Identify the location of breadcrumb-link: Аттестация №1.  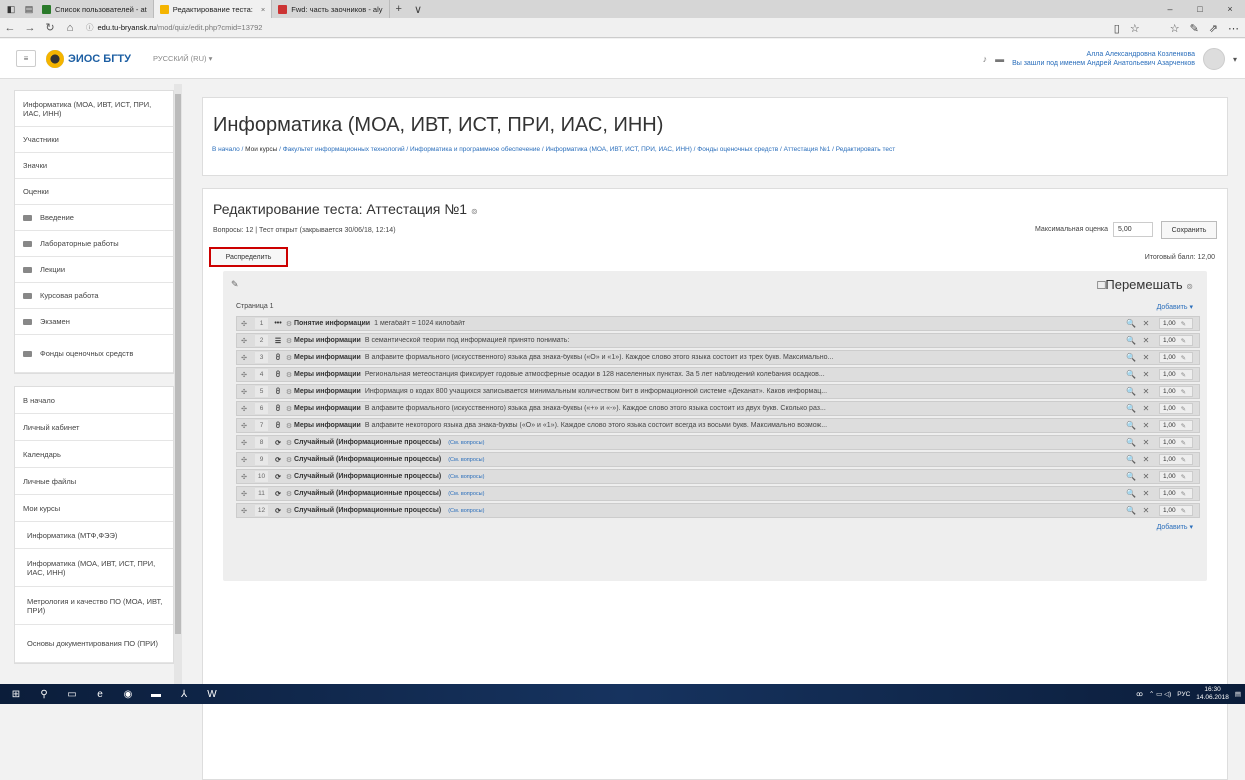
(807, 149).